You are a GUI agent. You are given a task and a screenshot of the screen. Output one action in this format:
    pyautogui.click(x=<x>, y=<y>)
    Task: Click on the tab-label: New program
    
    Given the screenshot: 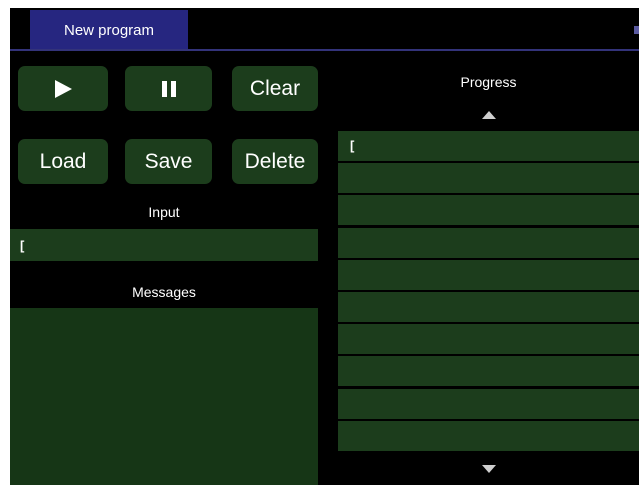 What is the action you would take?
    pyautogui.click(x=109, y=30)
    